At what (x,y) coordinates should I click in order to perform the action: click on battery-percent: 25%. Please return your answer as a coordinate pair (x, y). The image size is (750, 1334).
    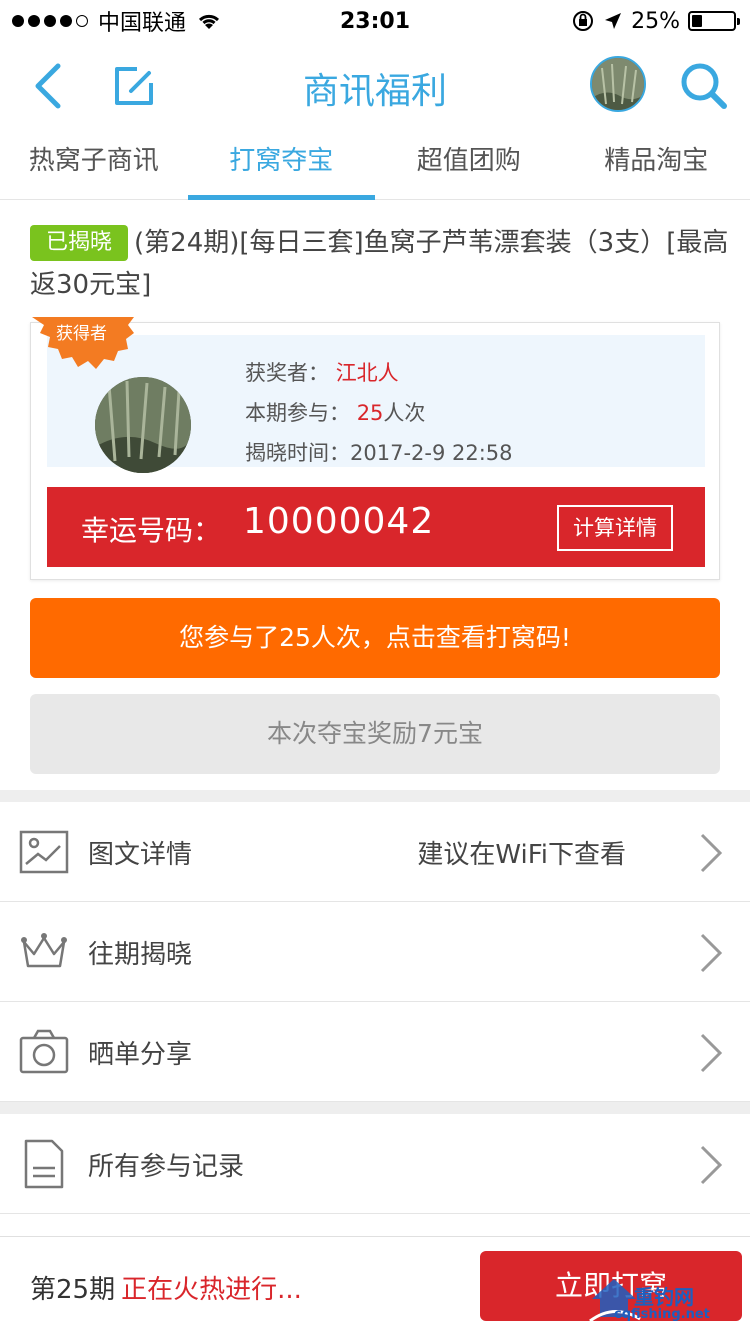
    Looking at the image, I should click on (655, 21).